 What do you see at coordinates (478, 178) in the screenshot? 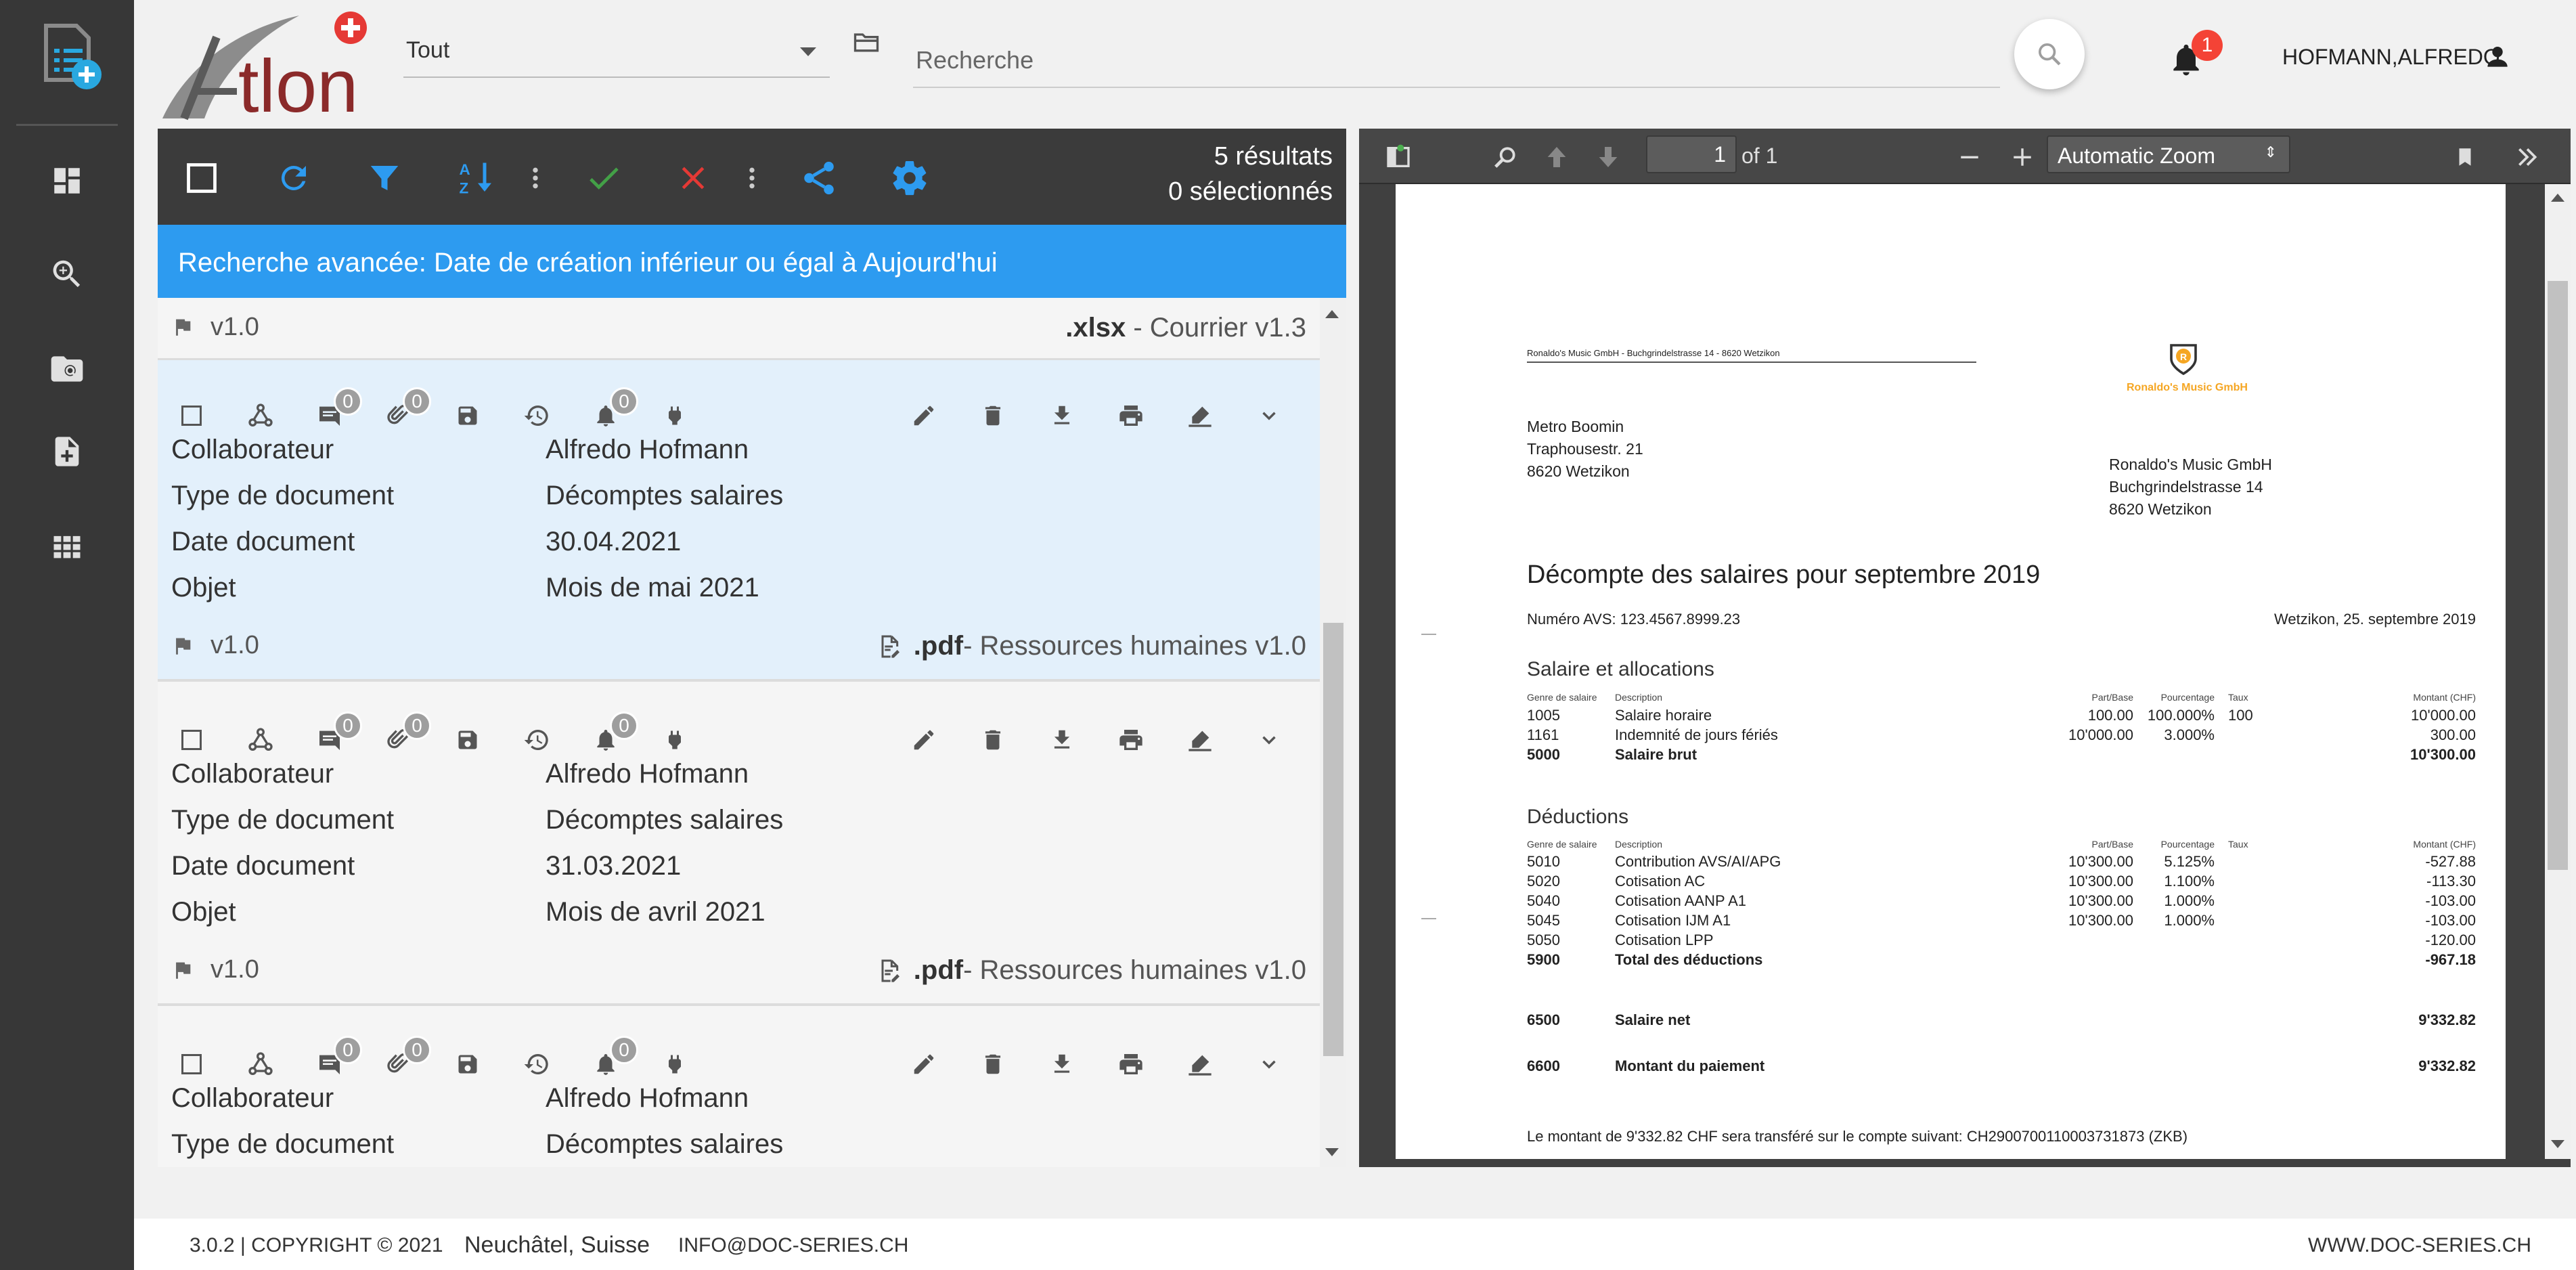
I see `sort-az-icon: AZ` at bounding box center [478, 178].